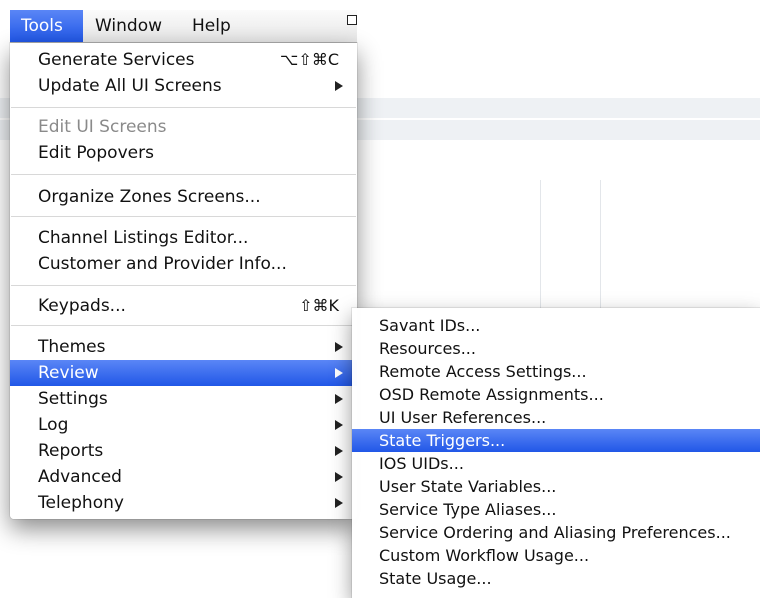  I want to click on menu-item-log: Log, so click(183, 425).